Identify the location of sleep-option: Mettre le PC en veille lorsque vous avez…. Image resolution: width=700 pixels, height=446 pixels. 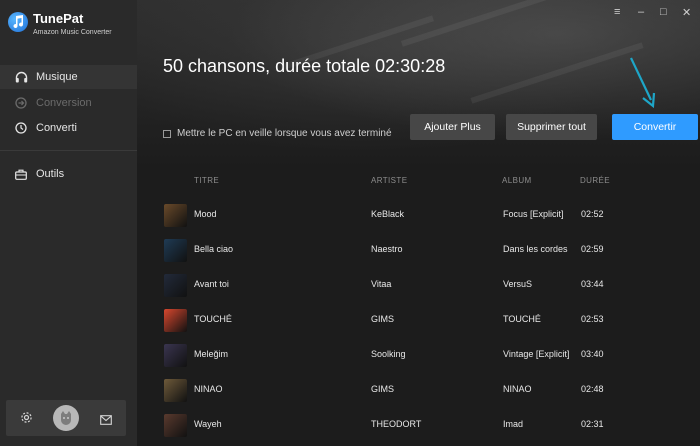
(277, 133).